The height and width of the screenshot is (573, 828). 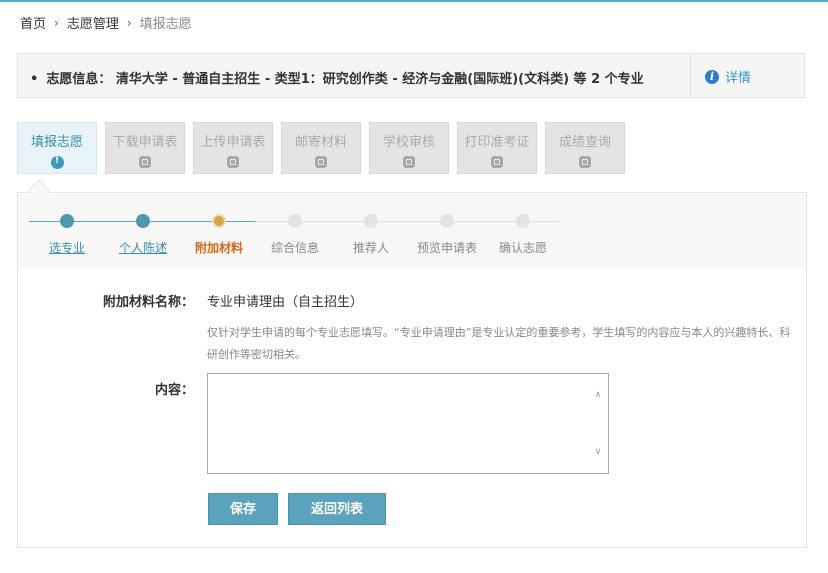 What do you see at coordinates (523, 221) in the screenshot?
I see `step-dot-confirm` at bounding box center [523, 221].